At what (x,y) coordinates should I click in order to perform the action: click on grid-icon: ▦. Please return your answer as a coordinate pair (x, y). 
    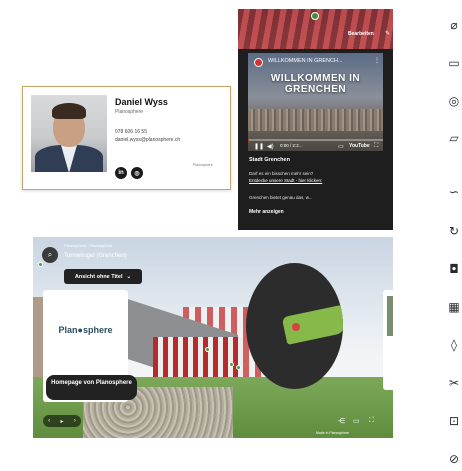
    Looking at the image, I should click on (454, 307).